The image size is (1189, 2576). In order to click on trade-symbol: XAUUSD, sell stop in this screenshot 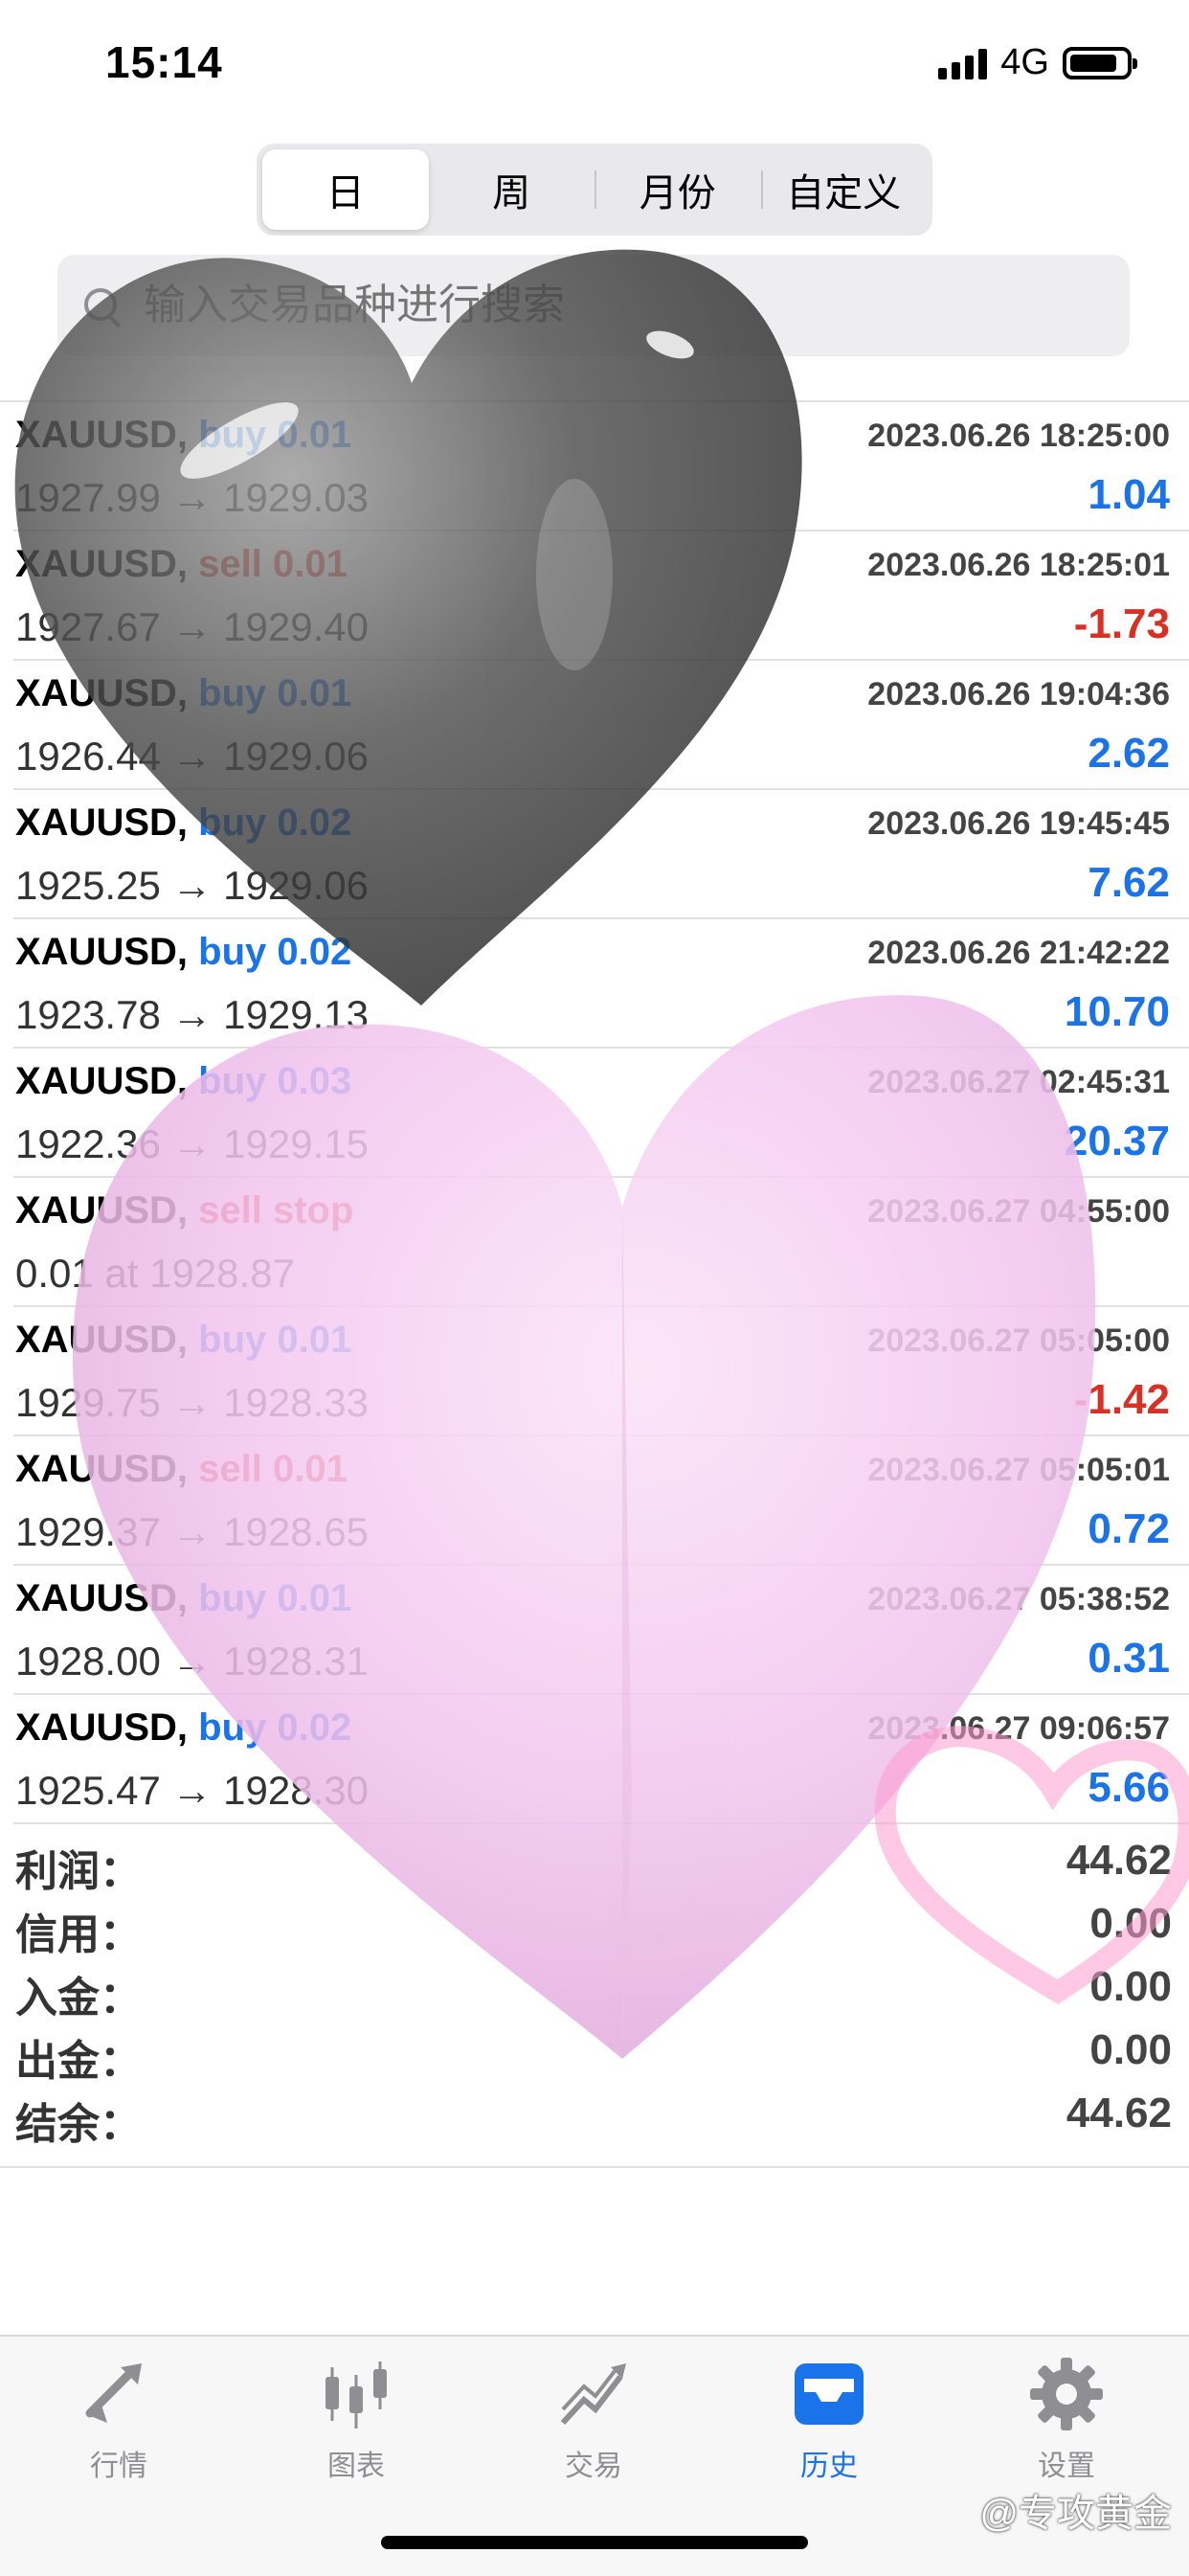, I will do `click(184, 1210)`.